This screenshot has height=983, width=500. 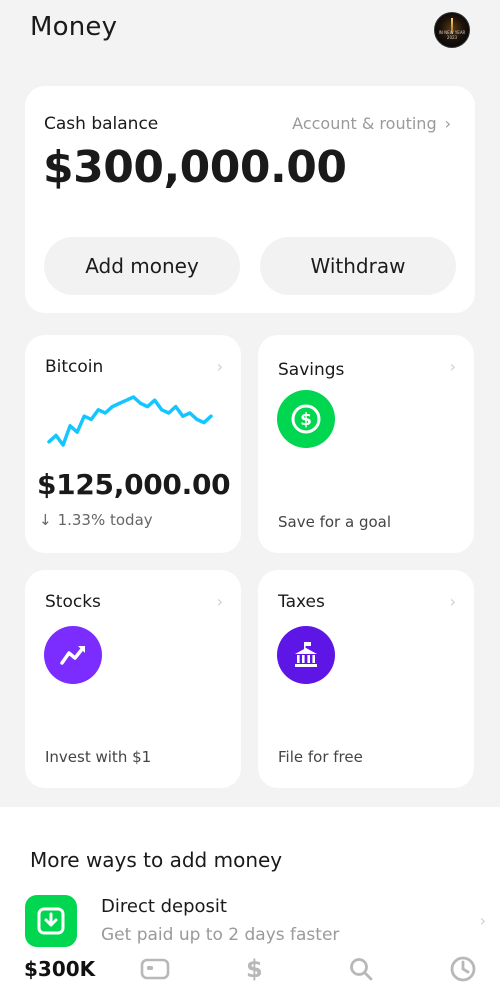 I want to click on card-icon, so click(x=155, y=969).